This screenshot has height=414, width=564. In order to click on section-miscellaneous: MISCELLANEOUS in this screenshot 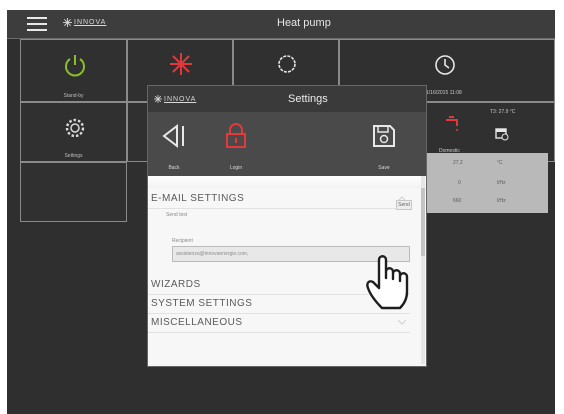, I will do `click(279, 323)`.